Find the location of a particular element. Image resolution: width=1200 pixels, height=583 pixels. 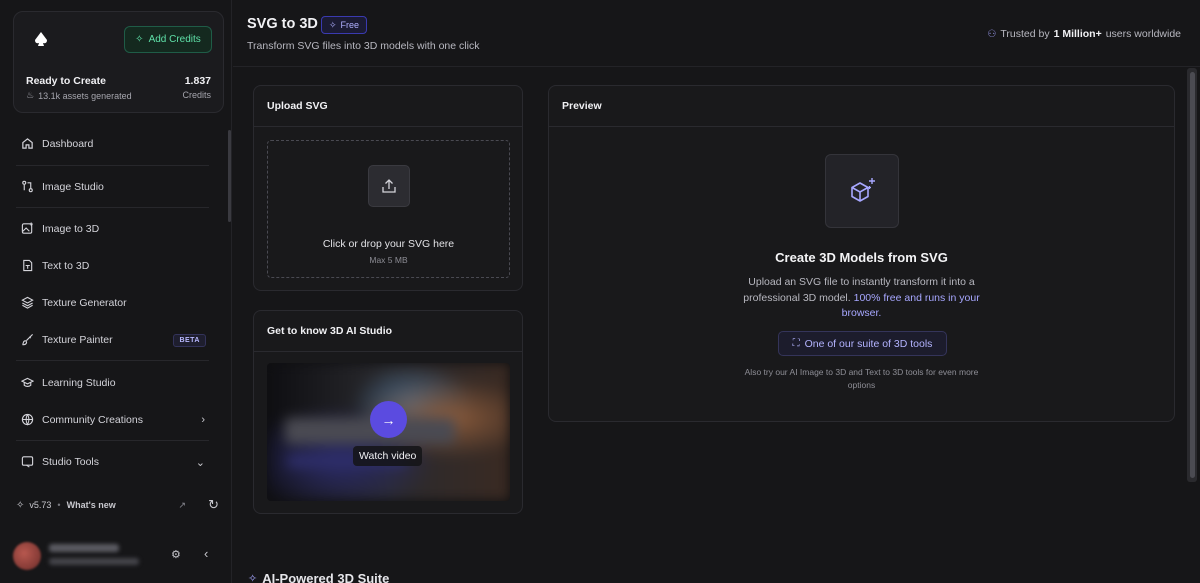

page-title: SVG to 3D is located at coordinates (282, 24).